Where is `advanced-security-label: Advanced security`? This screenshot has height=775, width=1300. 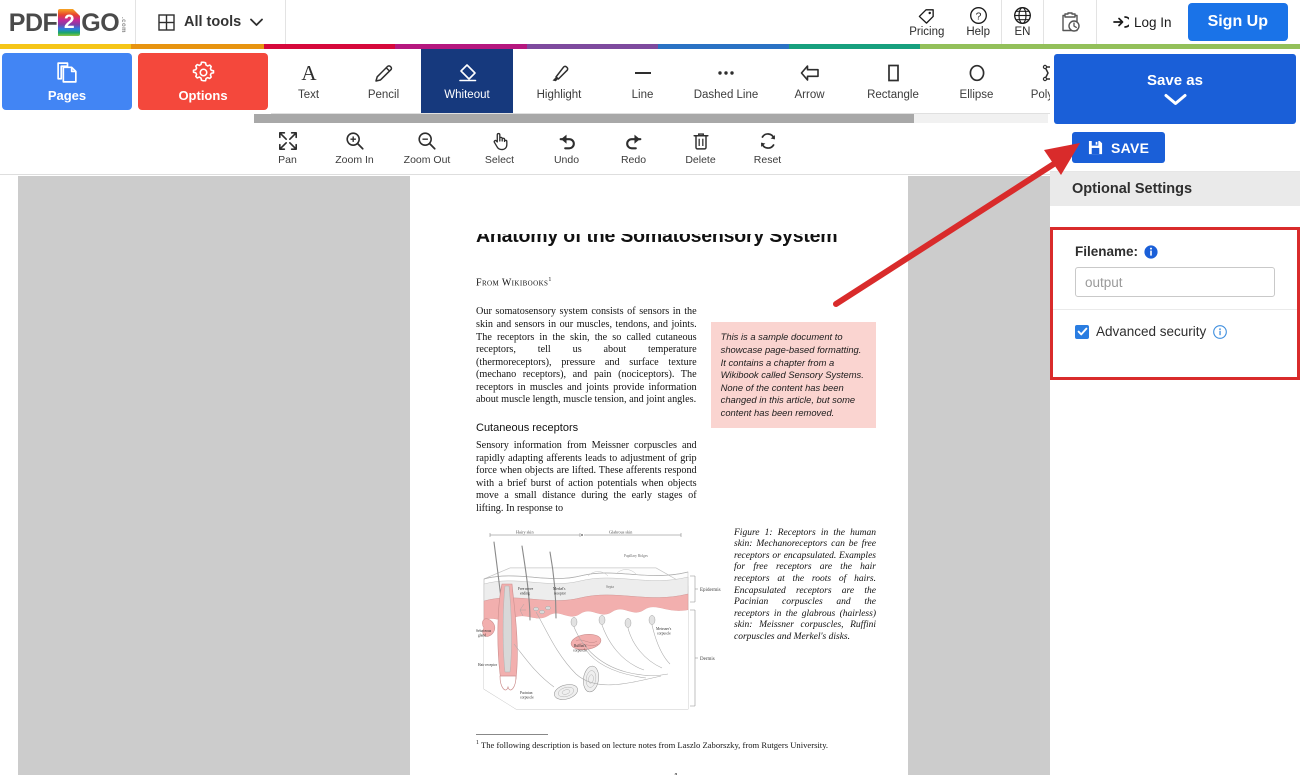 advanced-security-label: Advanced security is located at coordinates (1151, 331).